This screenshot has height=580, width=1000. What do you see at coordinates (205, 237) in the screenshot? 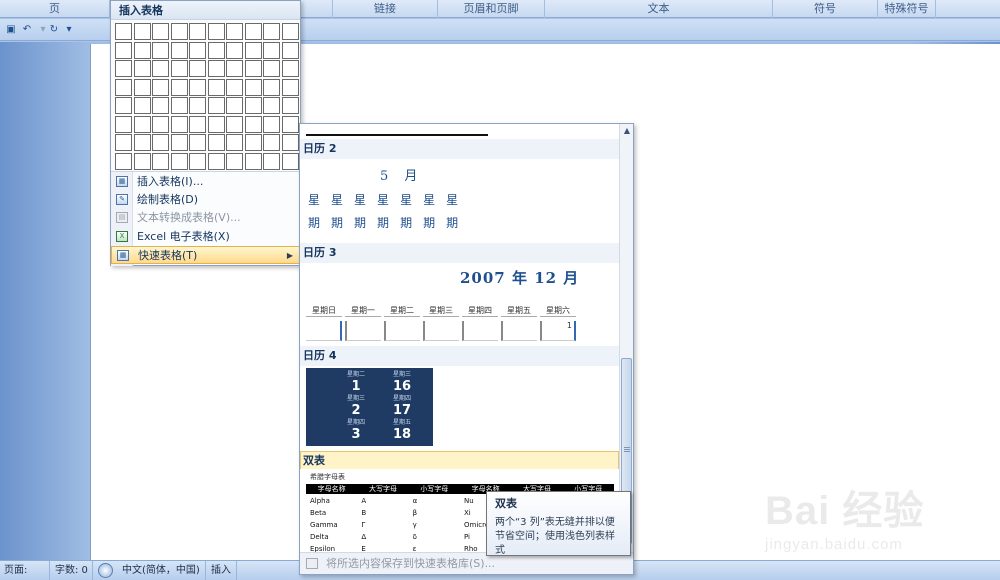
I see `menu-excel-spreadsheet: X Excel 电子表格(X)` at bounding box center [205, 237].